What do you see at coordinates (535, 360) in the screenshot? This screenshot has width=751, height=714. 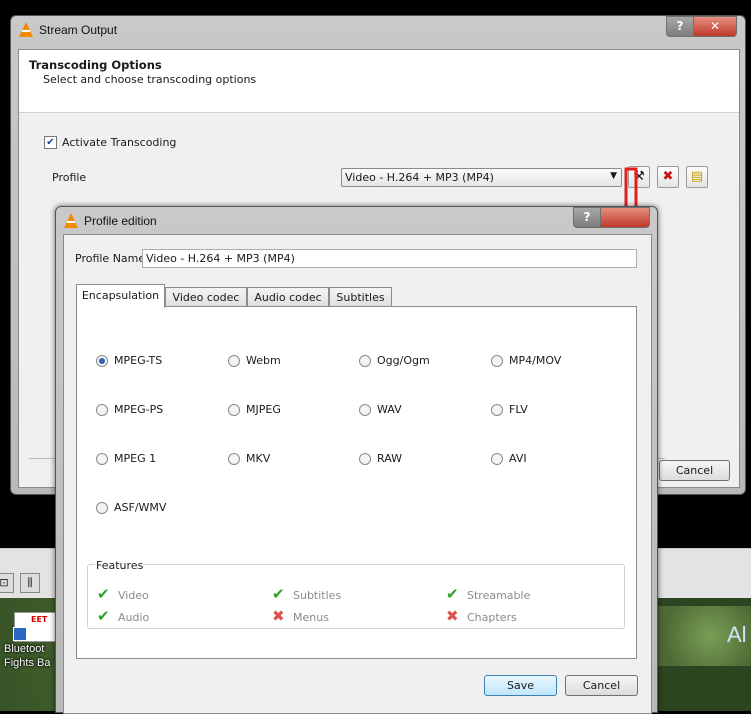 I see `mp4-mov-label: MP4/MOV` at bounding box center [535, 360].